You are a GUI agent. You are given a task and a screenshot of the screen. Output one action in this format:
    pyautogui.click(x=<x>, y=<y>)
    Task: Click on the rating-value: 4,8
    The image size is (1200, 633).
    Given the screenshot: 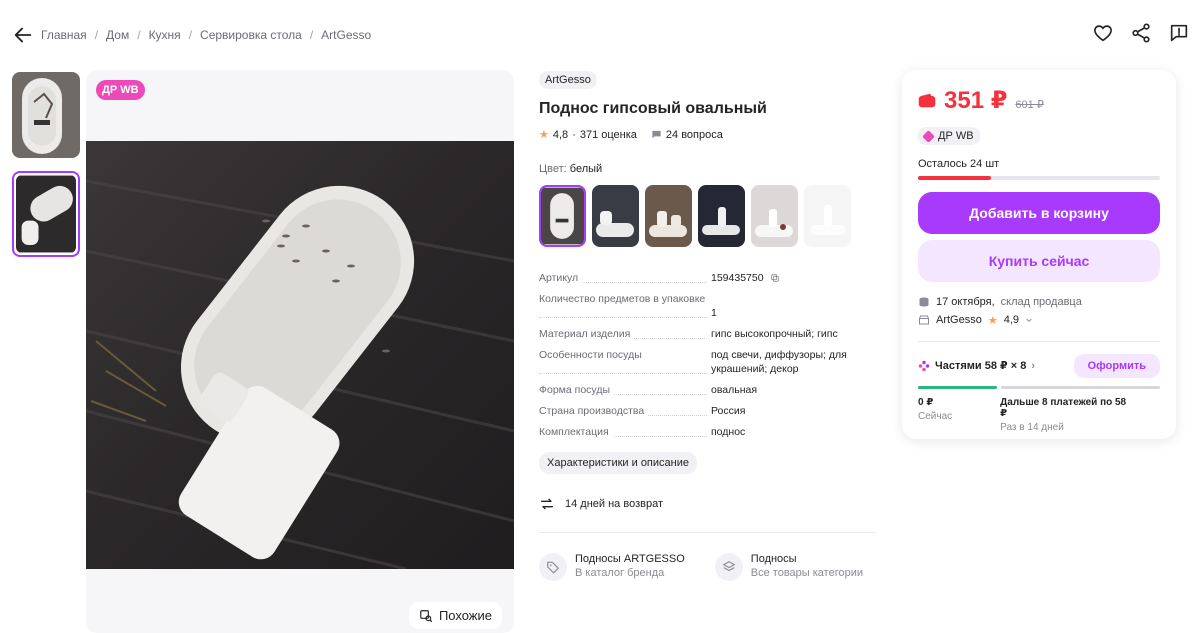 What is the action you would take?
    pyautogui.click(x=560, y=135)
    